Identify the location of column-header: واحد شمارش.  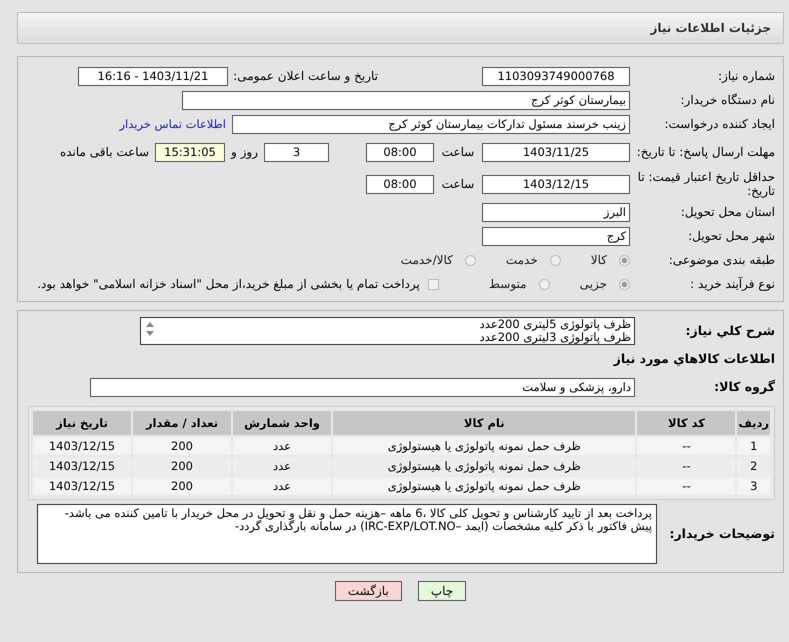
(282, 423).